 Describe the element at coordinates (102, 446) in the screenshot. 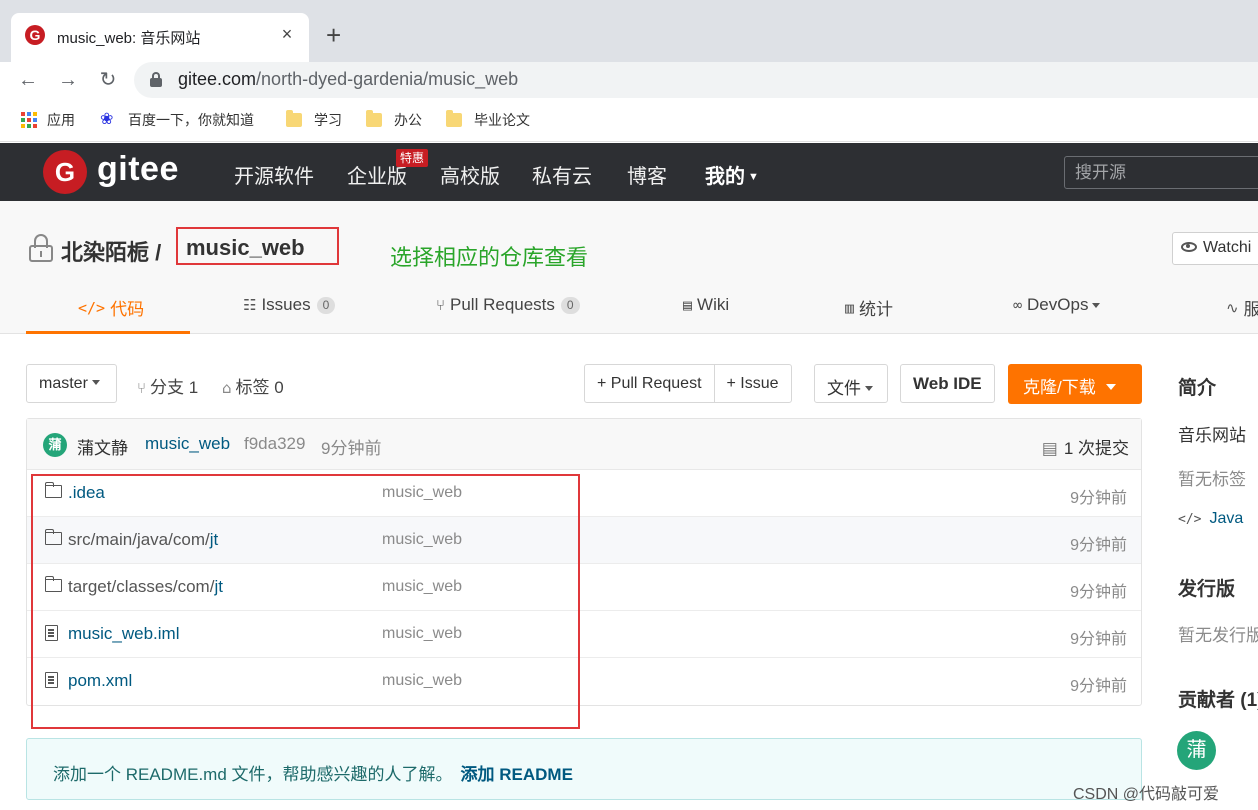

I see `commit-author: 蒲文静` at that location.